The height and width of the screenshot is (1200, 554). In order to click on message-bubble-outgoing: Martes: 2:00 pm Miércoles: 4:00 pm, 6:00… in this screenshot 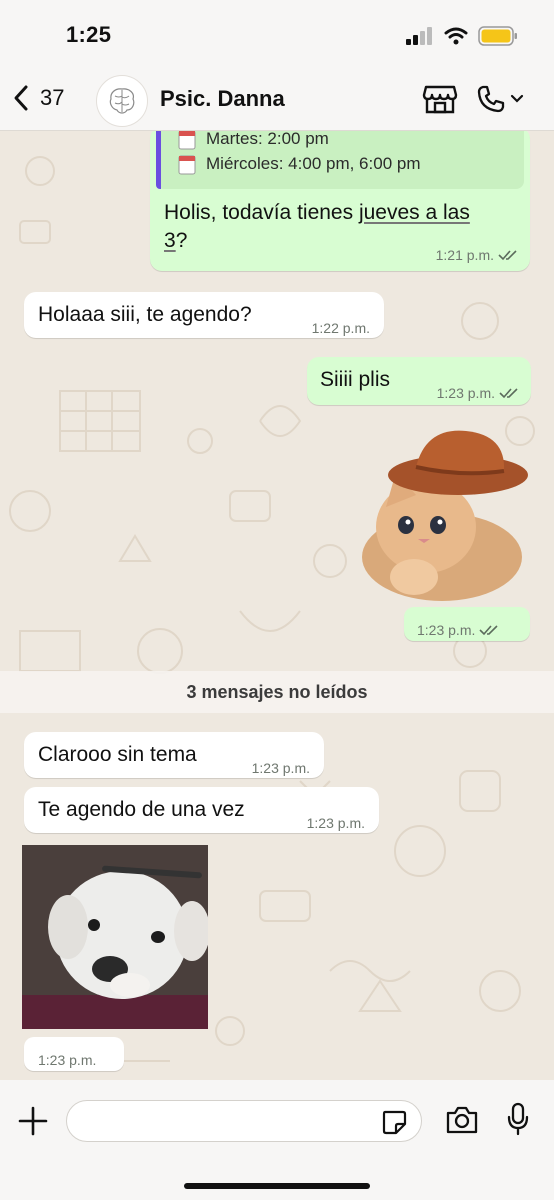, I will do `click(340, 201)`.